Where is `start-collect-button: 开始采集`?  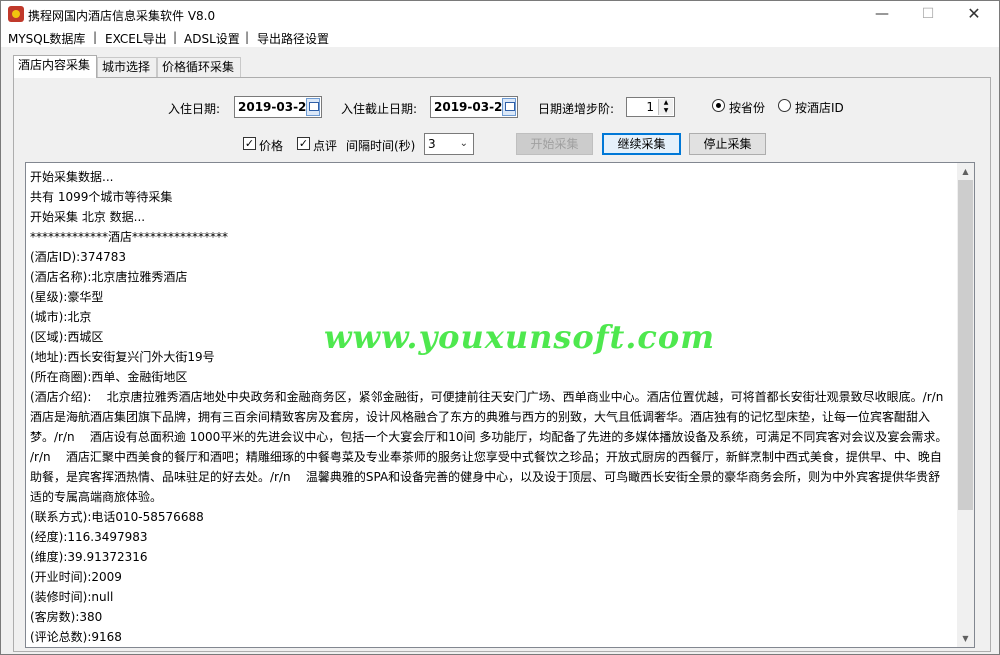 start-collect-button: 开始采集 is located at coordinates (554, 144).